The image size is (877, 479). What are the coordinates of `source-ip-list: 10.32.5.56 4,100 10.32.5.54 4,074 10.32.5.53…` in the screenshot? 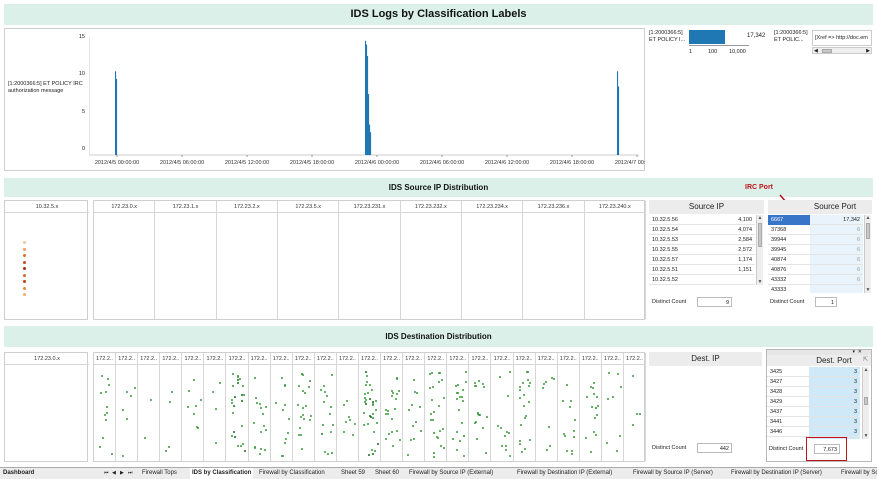 It's located at (702, 250).